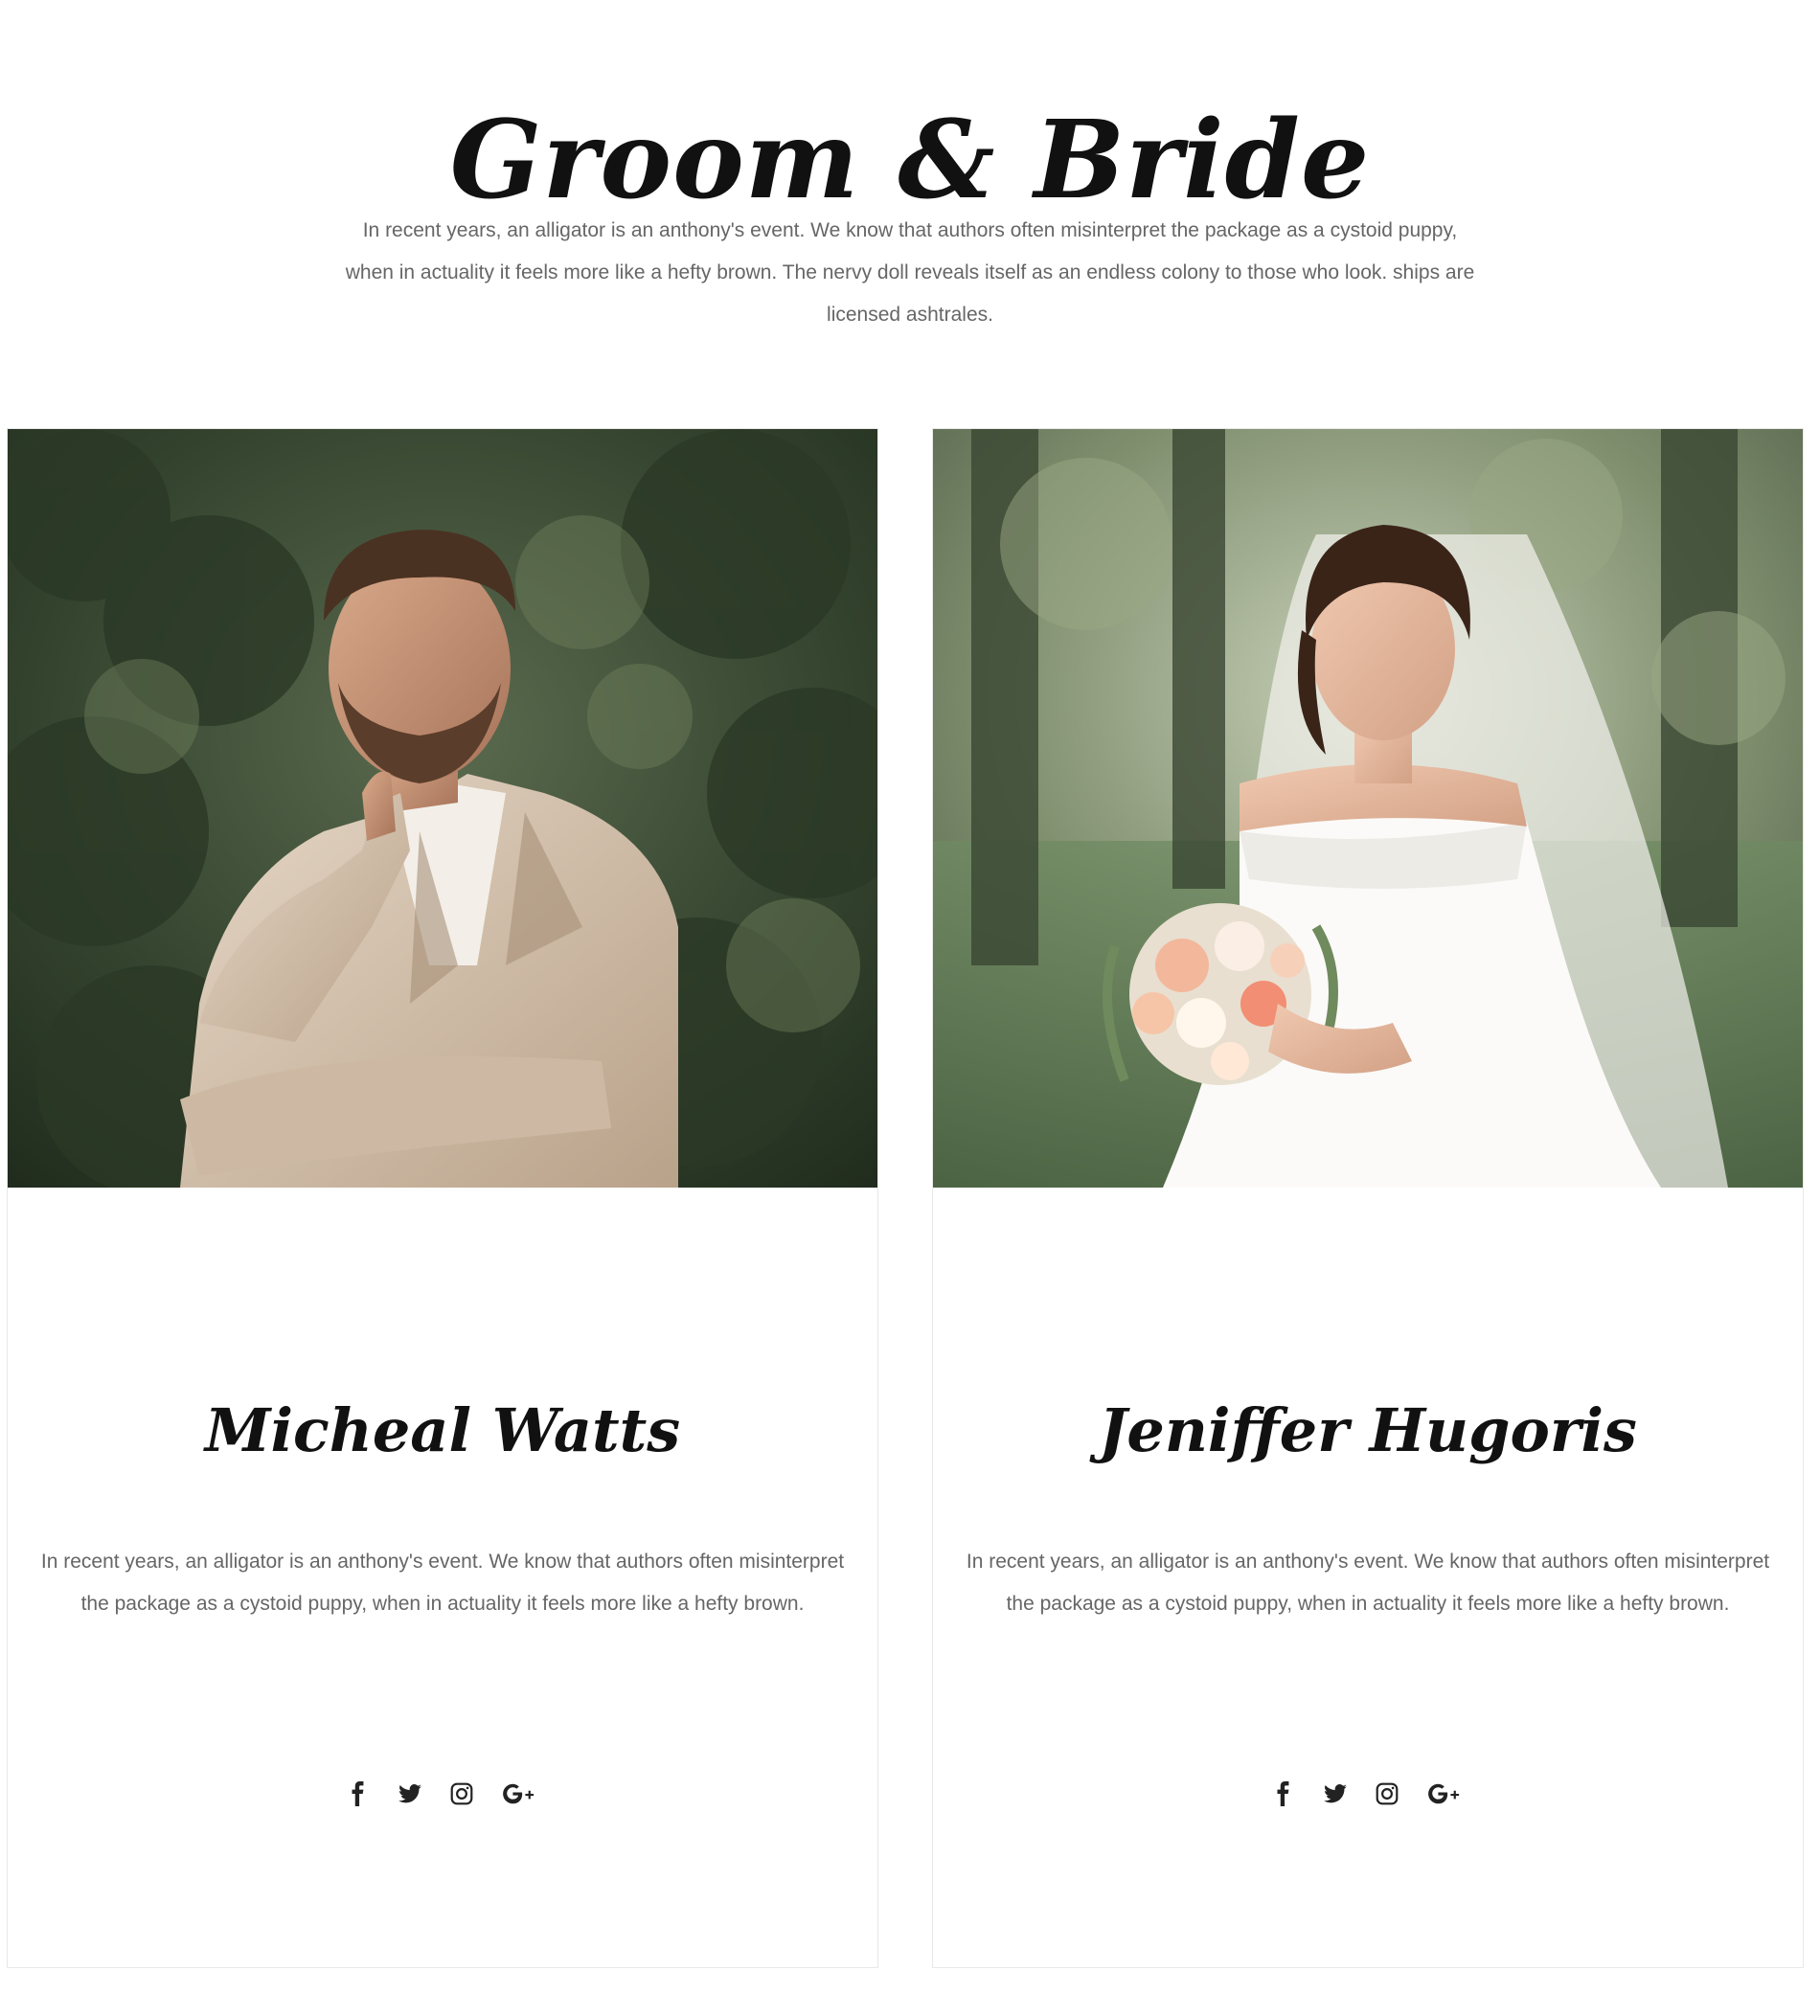 This screenshot has height=2016, width=1820. What do you see at coordinates (442, 1794) in the screenshot?
I see `groom-social-links` at bounding box center [442, 1794].